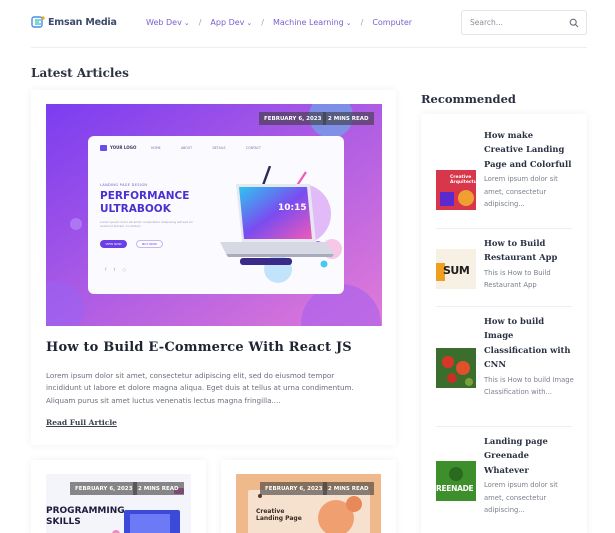 This screenshot has width=615, height=533. Describe the element at coordinates (113, 244) in the screenshot. I see `hero-primary-button: VIEW NOW` at that location.